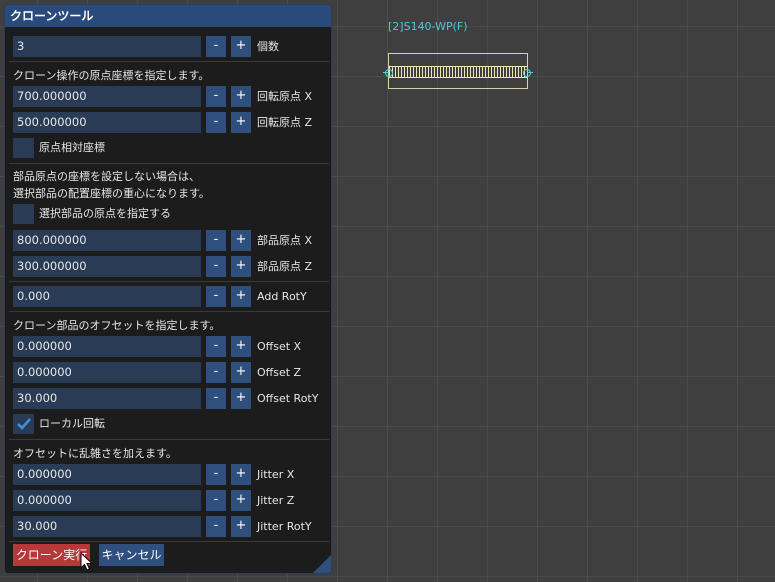  Describe the element at coordinates (72, 423) in the screenshot. I see `local-rotation-label: ローカル回転` at that location.